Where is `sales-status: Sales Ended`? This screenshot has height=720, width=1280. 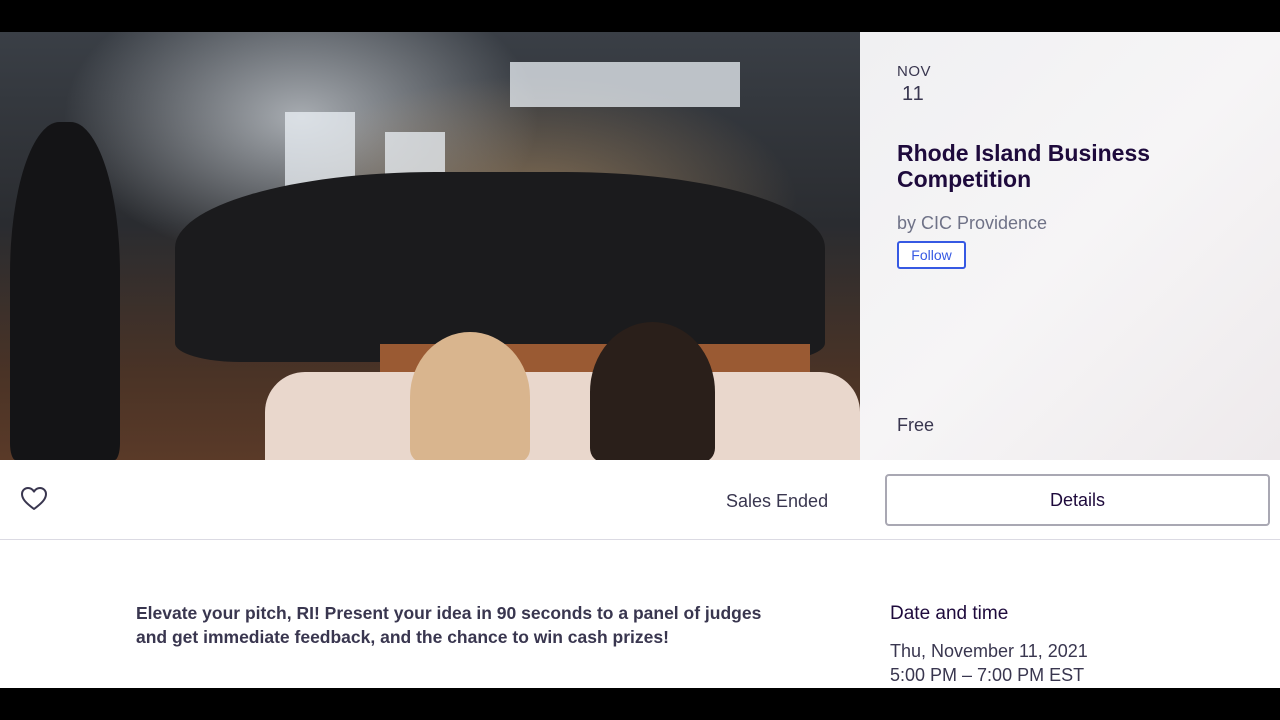
sales-status: Sales Ended is located at coordinates (777, 501).